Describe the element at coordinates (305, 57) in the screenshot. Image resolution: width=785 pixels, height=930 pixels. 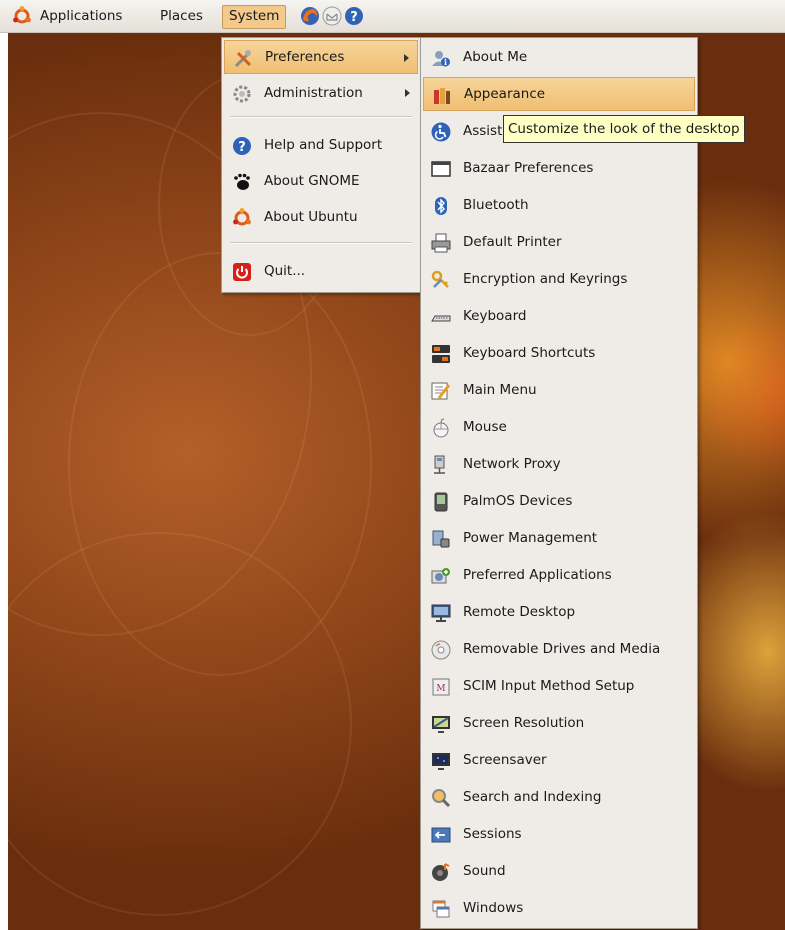
I see `menu-item-label: Preferences` at that location.